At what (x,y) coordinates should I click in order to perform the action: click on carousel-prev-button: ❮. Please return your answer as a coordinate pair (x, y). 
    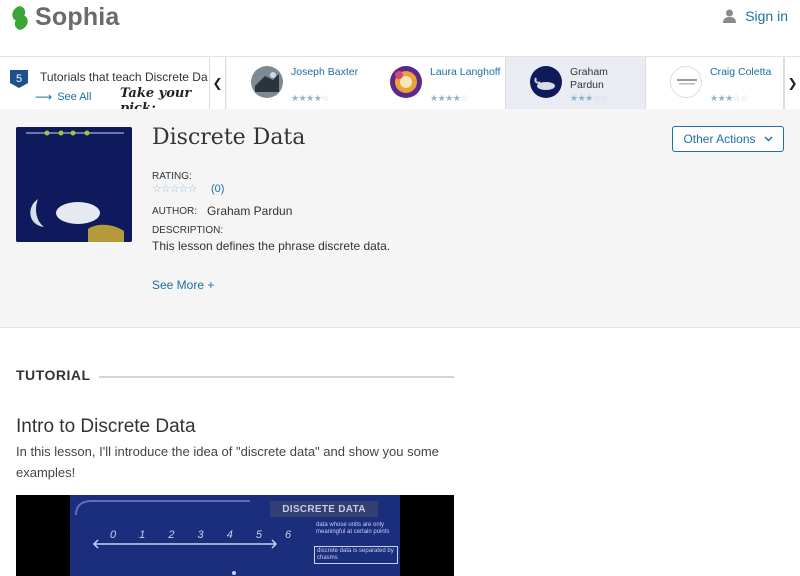
    Looking at the image, I should click on (218, 83).